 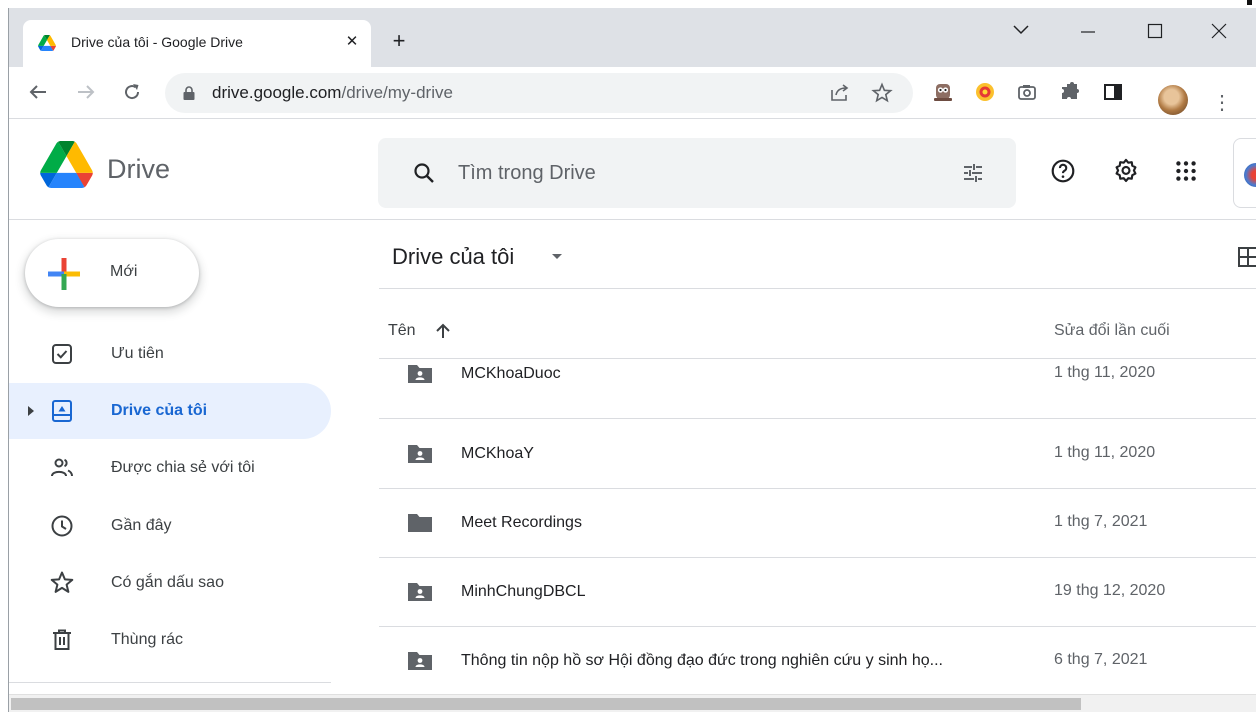 I want to click on tab-google-drive: Drive của tôi - Google Drive ✕, so click(x=197, y=43).